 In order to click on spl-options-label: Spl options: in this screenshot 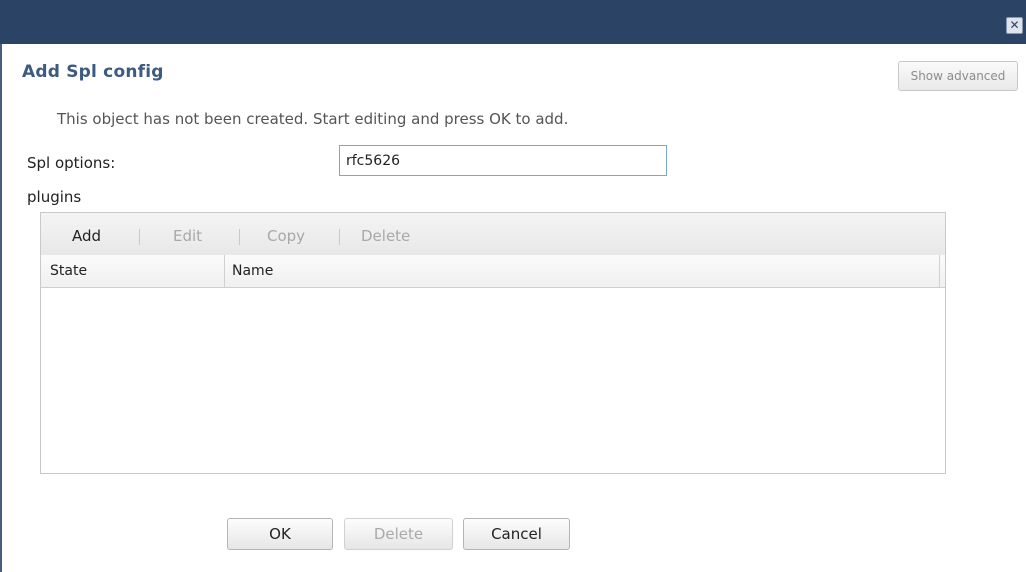, I will do `click(71, 163)`.